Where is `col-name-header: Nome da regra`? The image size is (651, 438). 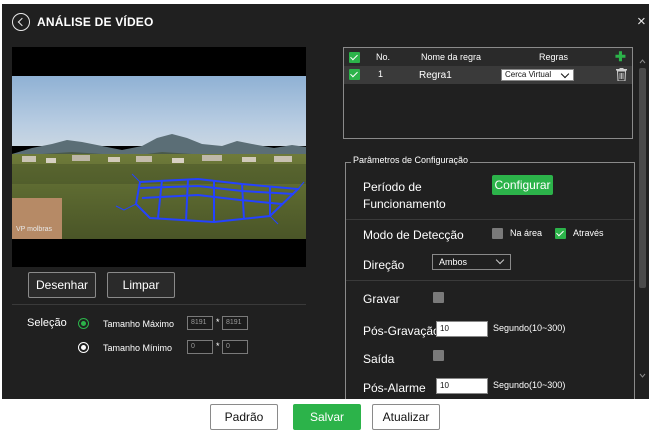 col-name-header: Nome da regra is located at coordinates (451, 57).